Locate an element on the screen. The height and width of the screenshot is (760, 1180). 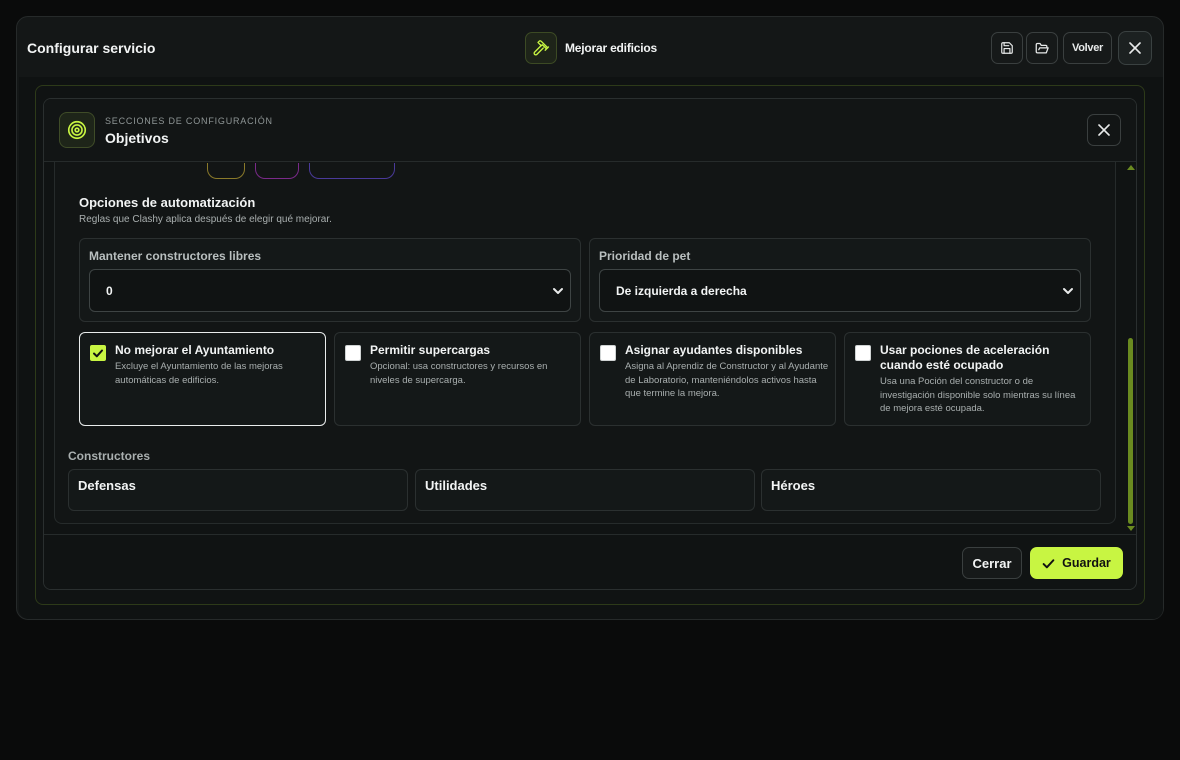
back-button: Volver is located at coordinates (1087, 48).